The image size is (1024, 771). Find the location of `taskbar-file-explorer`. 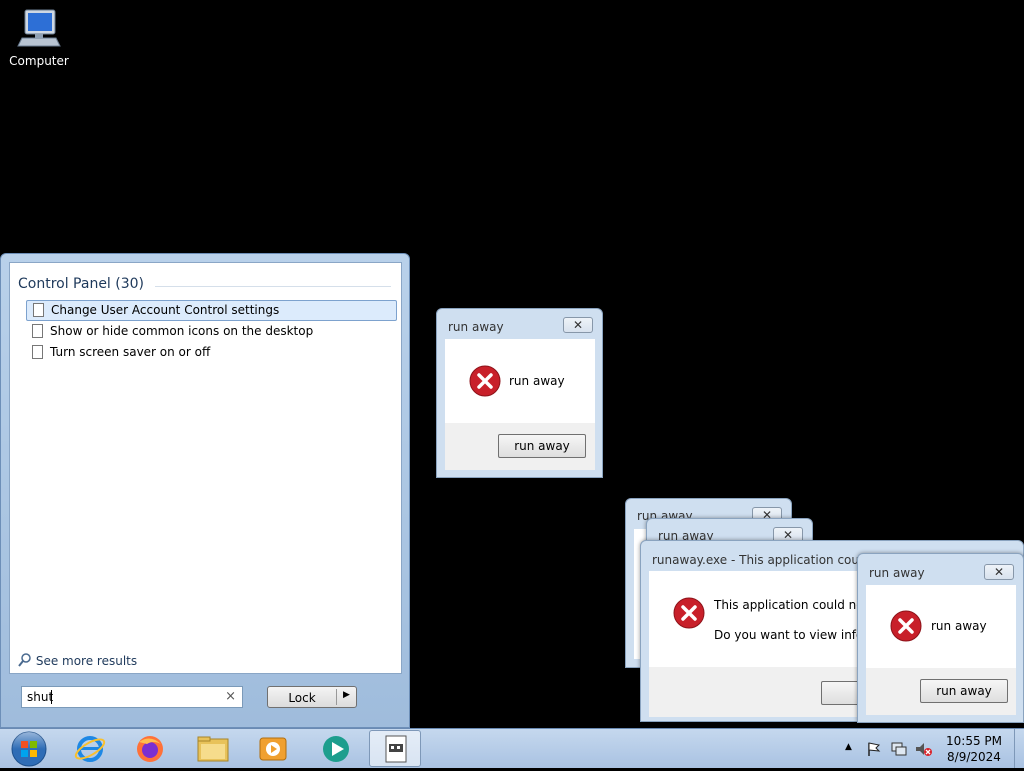

taskbar-file-explorer is located at coordinates (213, 748).